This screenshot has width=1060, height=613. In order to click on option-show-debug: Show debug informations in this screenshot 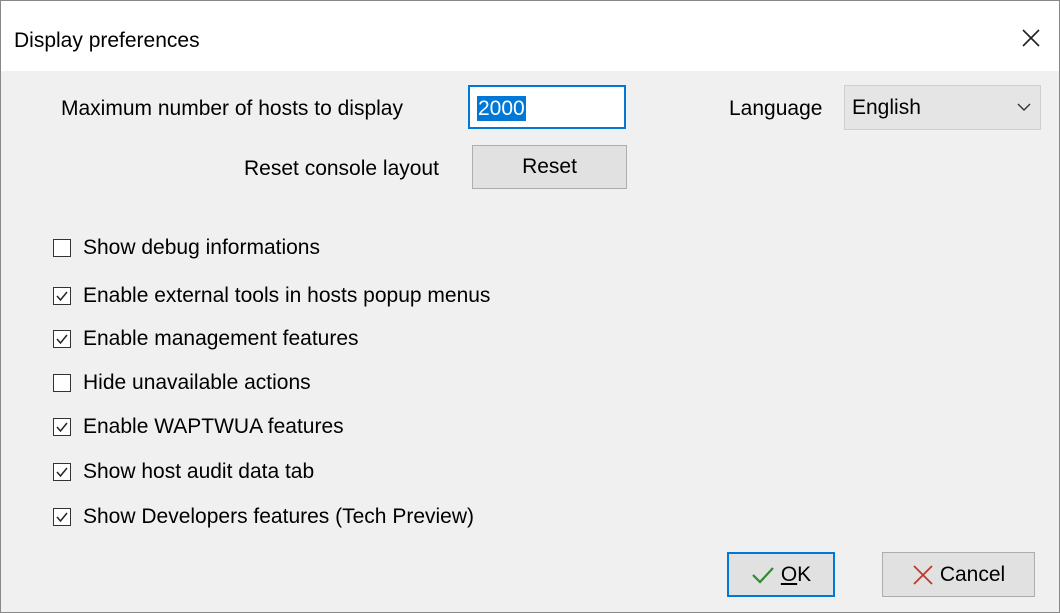, I will do `click(186, 248)`.